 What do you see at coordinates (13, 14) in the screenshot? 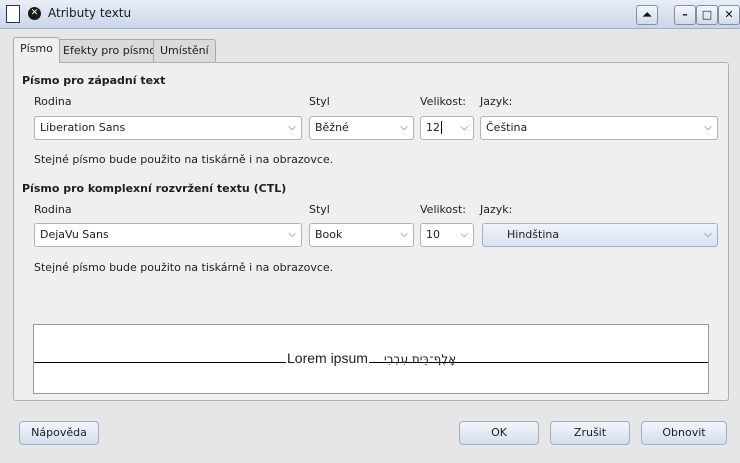
I see `document-icon` at bounding box center [13, 14].